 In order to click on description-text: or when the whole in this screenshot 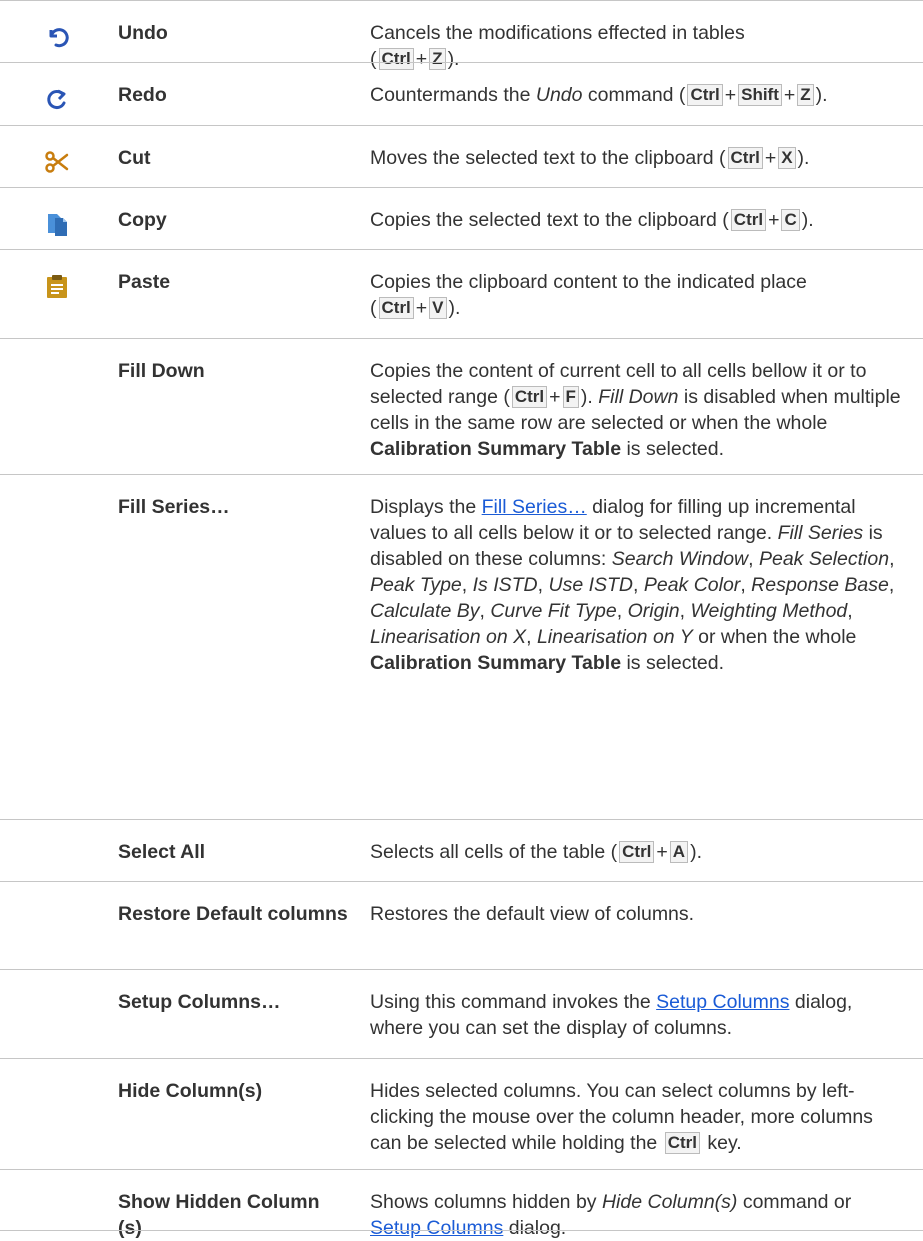, I will do `click(774, 637)`.